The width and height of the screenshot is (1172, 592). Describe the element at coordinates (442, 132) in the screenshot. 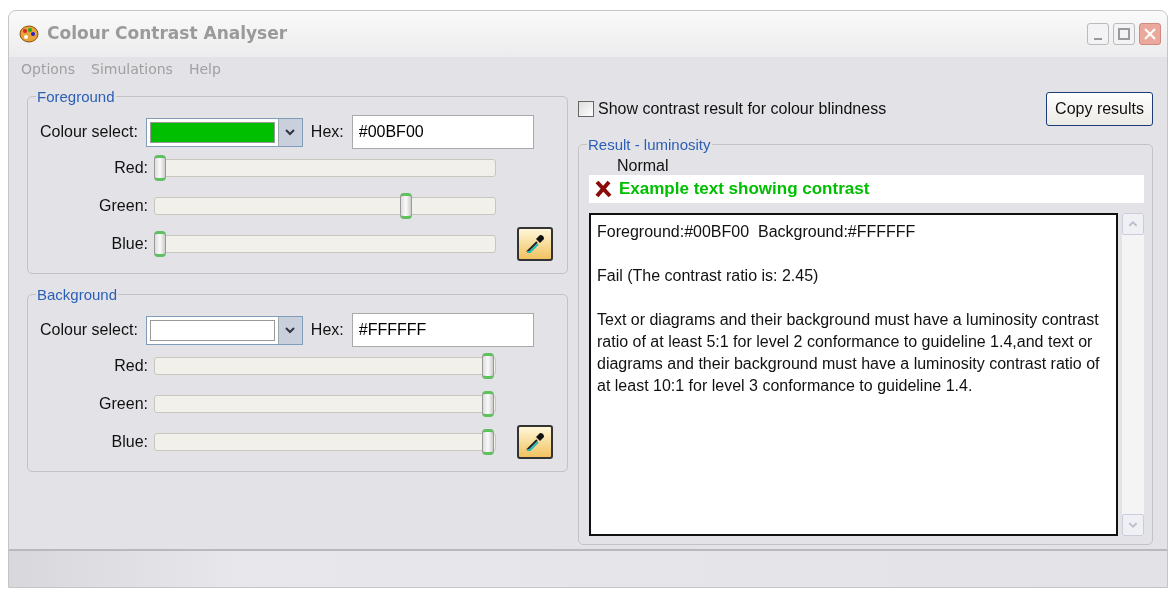

I see `hex-field: #00BF00` at that location.